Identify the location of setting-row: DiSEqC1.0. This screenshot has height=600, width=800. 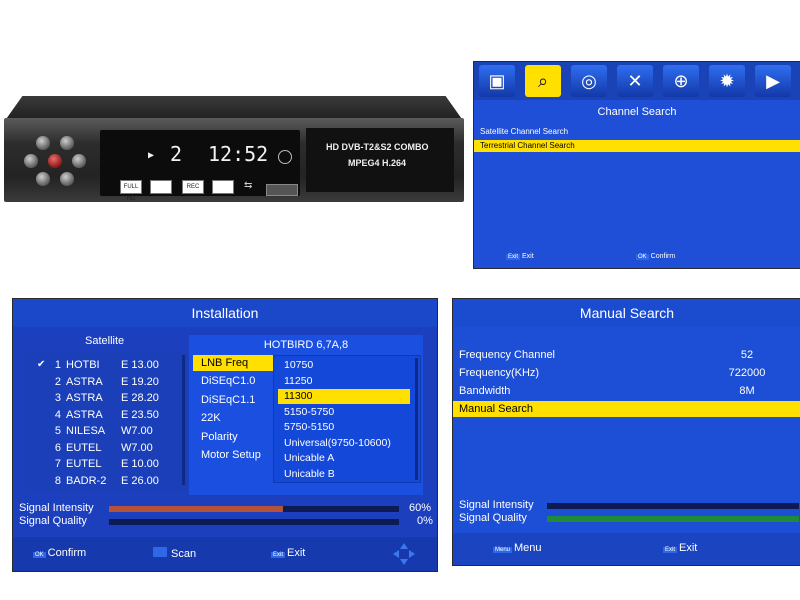
(233, 381).